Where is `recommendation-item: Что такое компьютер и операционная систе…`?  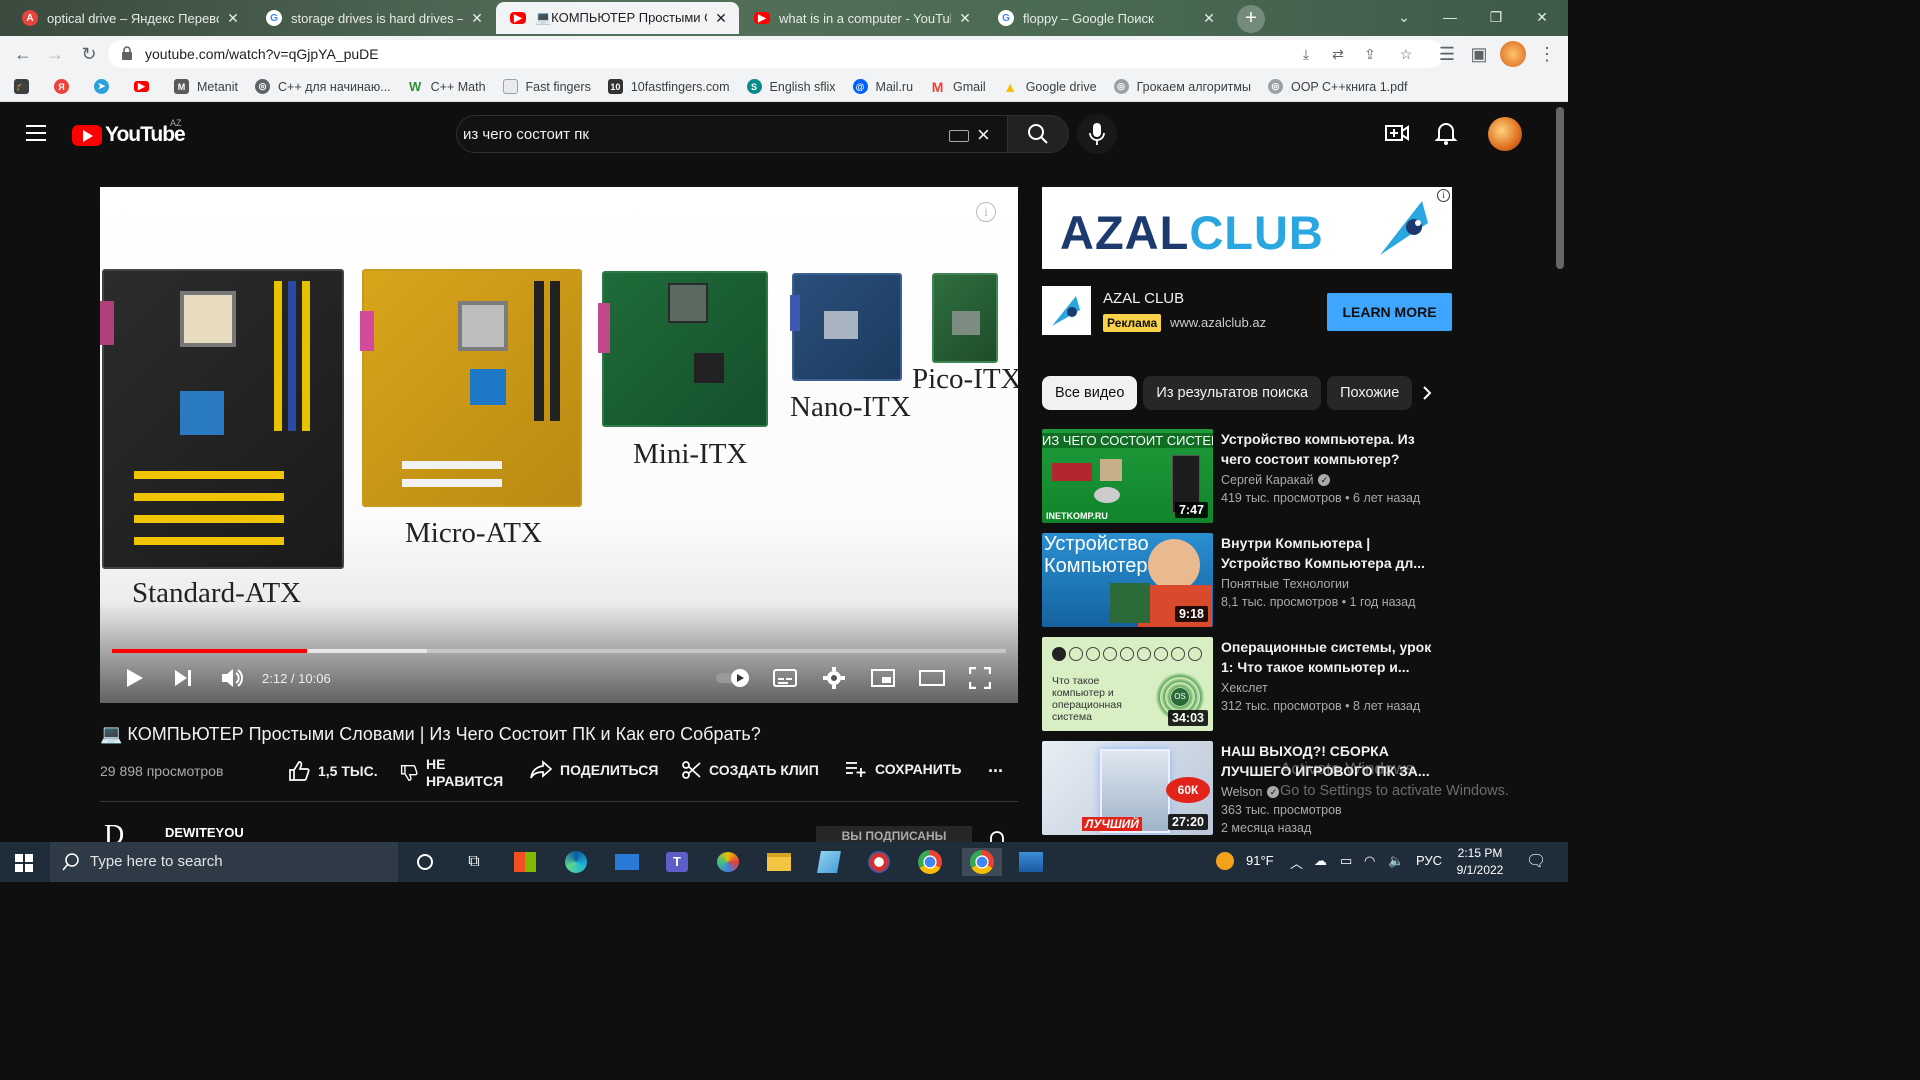 recommendation-item: Что такое компьютер и операционная систе… is located at coordinates (1247, 685).